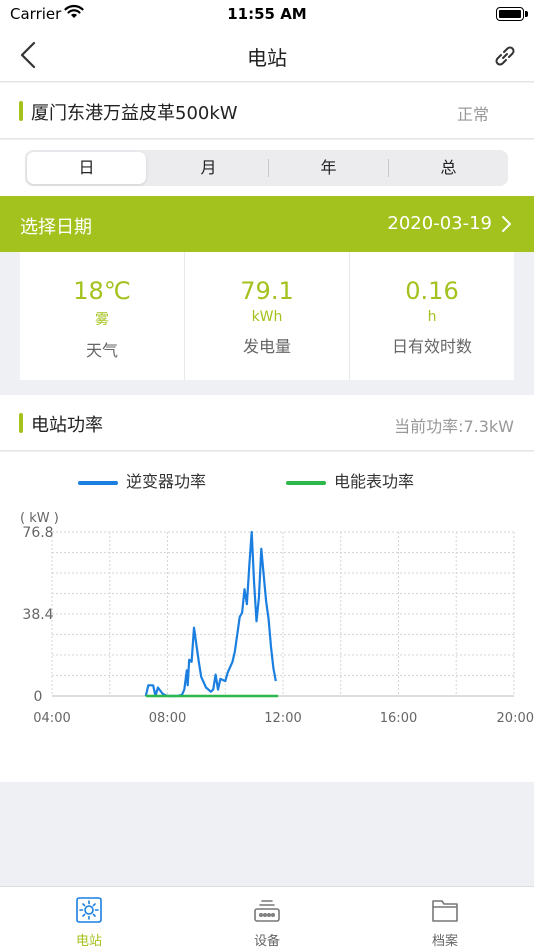  I want to click on date-selector: 选择日期 2020-03-19, so click(267, 224).